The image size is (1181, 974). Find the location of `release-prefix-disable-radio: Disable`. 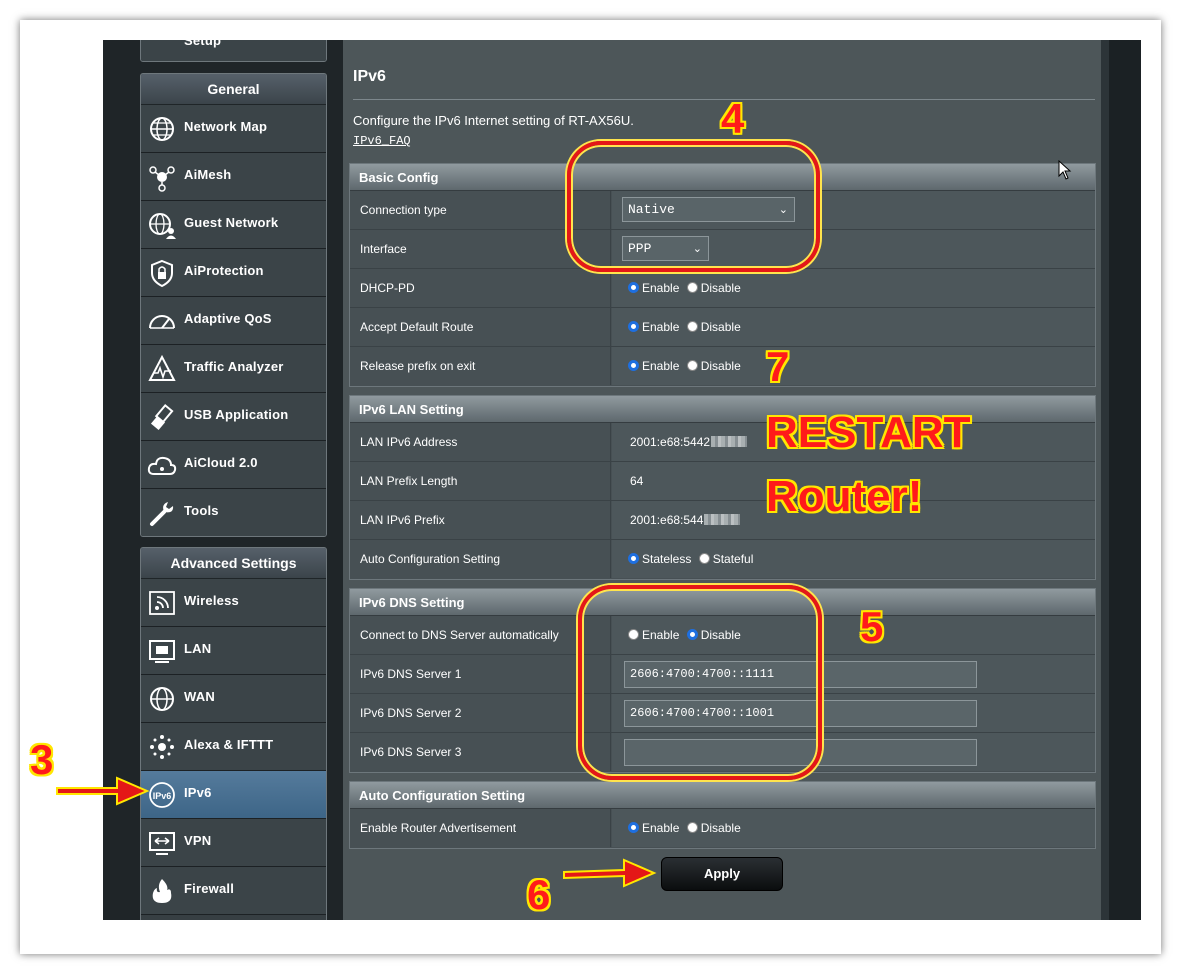

release-prefix-disable-radio: Disable is located at coordinates (713, 366).